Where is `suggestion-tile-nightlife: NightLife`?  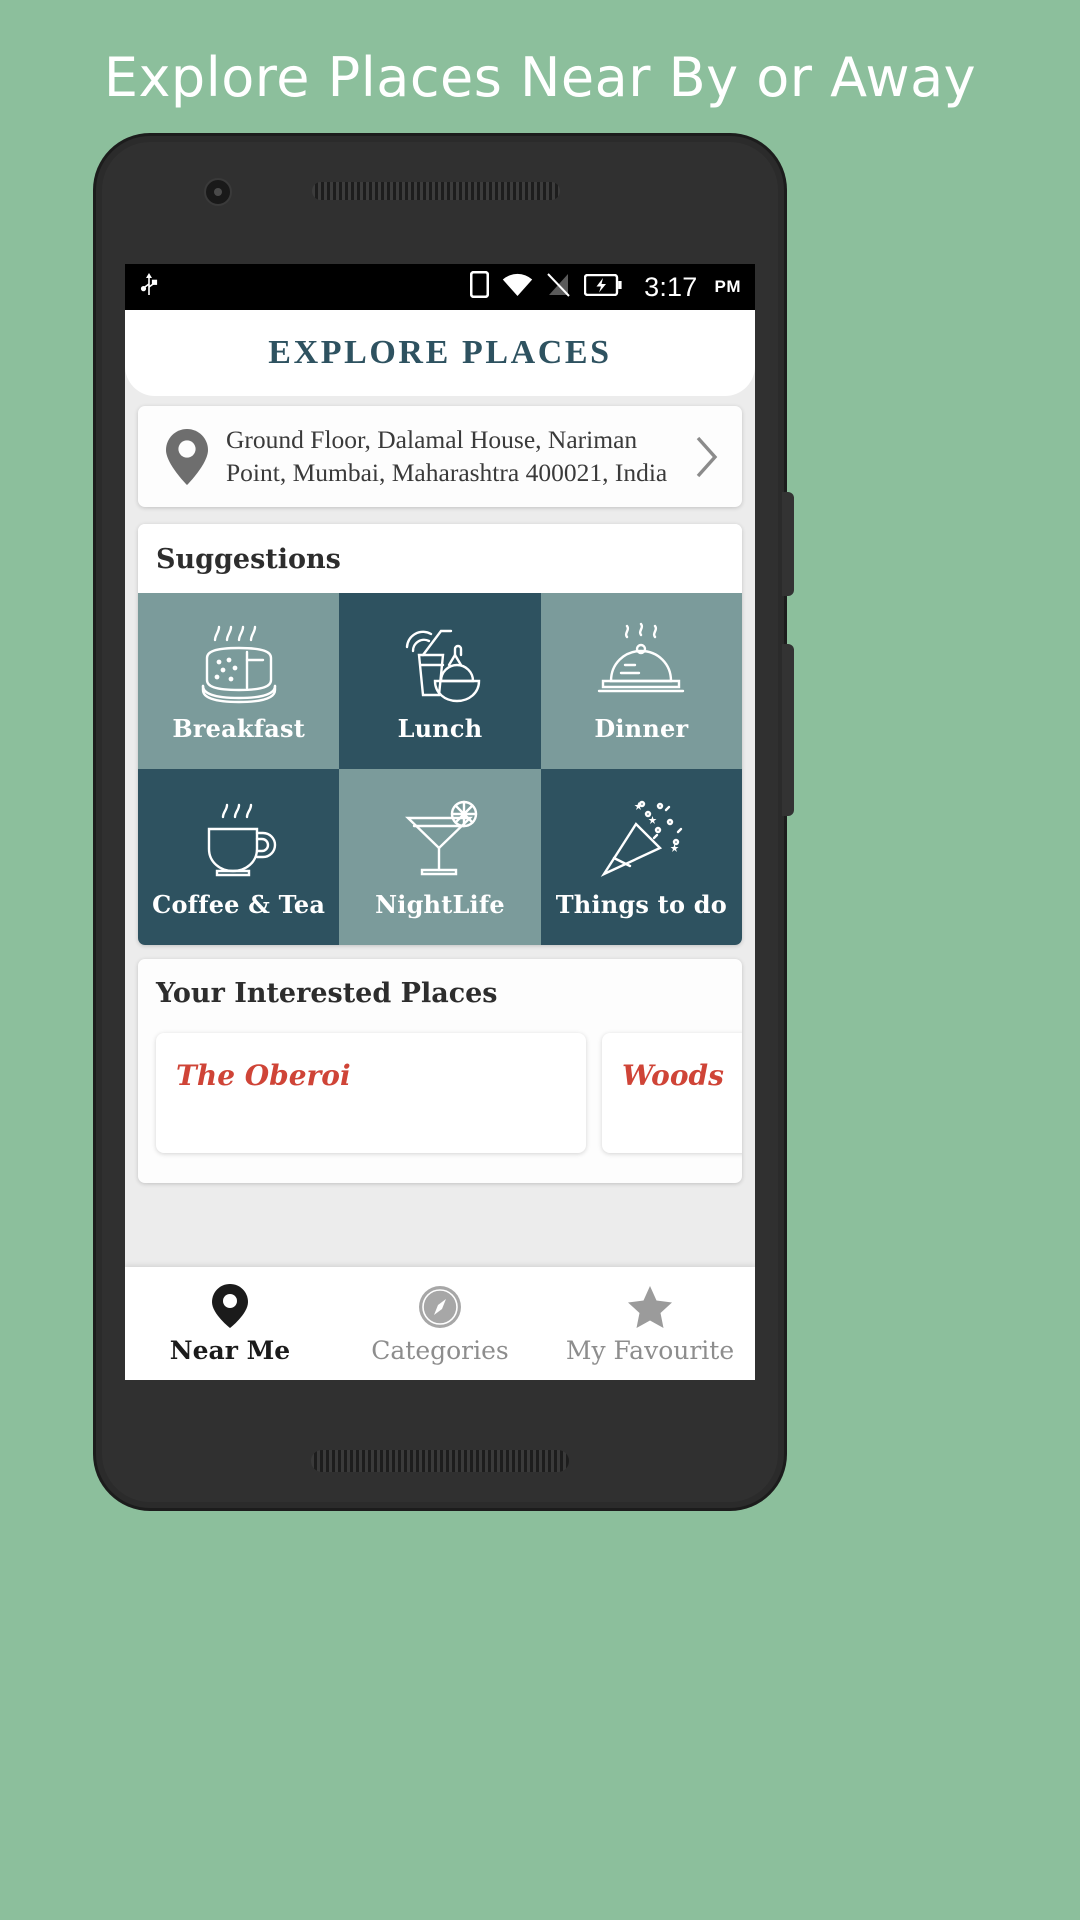 suggestion-tile-nightlife: NightLife is located at coordinates (440, 857).